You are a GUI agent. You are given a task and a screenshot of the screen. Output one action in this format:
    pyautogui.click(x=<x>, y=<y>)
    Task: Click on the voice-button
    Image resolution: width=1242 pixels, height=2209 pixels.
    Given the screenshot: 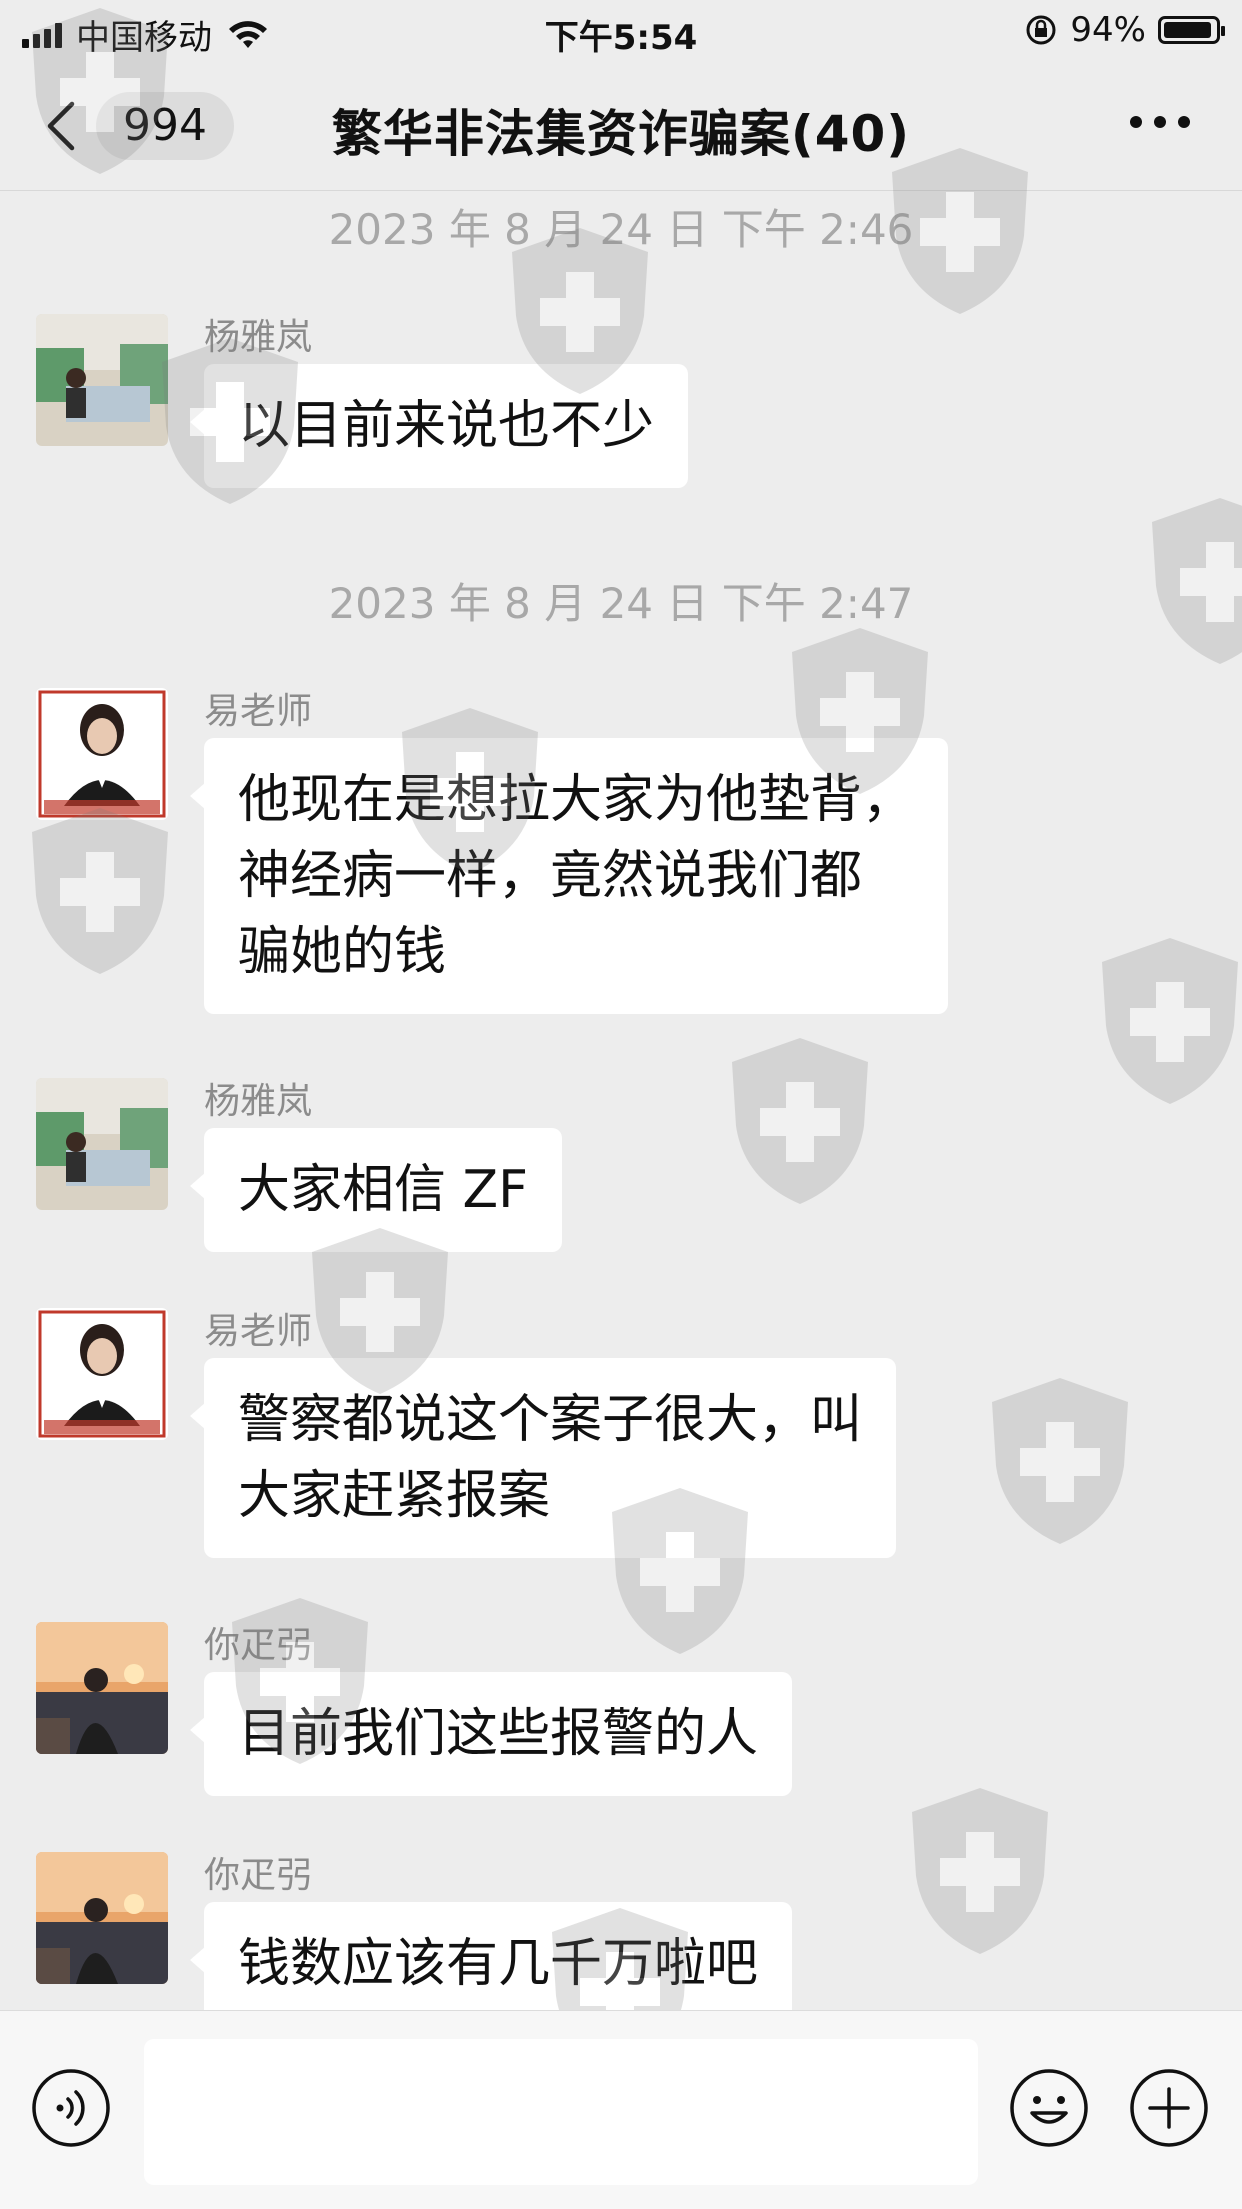 What is the action you would take?
    pyautogui.click(x=71, y=2108)
    